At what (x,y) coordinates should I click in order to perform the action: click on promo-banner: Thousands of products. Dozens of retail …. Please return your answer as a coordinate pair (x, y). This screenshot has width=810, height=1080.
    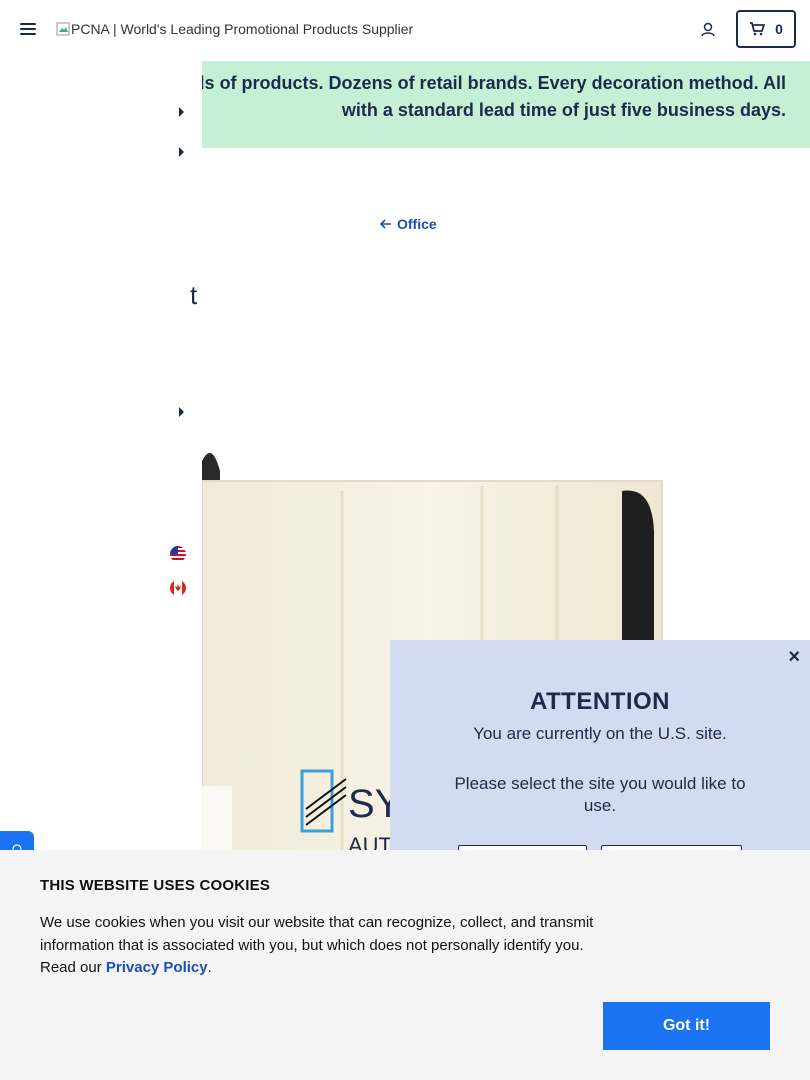
    Looking at the image, I should click on (506, 104).